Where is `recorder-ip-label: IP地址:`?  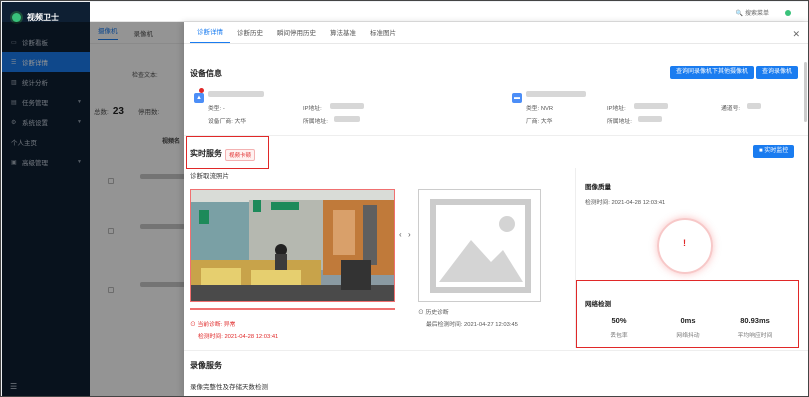 recorder-ip-label: IP地址: is located at coordinates (616, 109).